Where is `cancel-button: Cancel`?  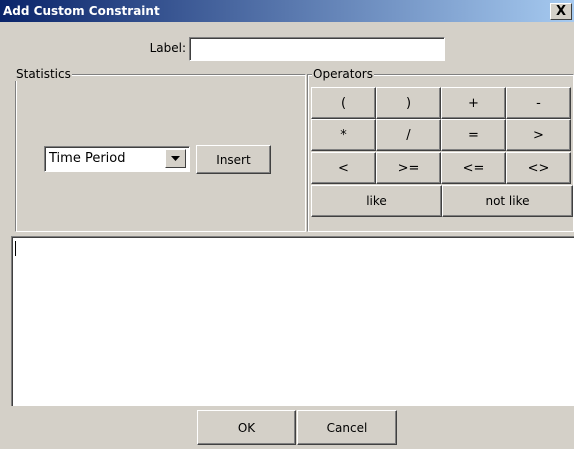
cancel-button: Cancel is located at coordinates (347, 427).